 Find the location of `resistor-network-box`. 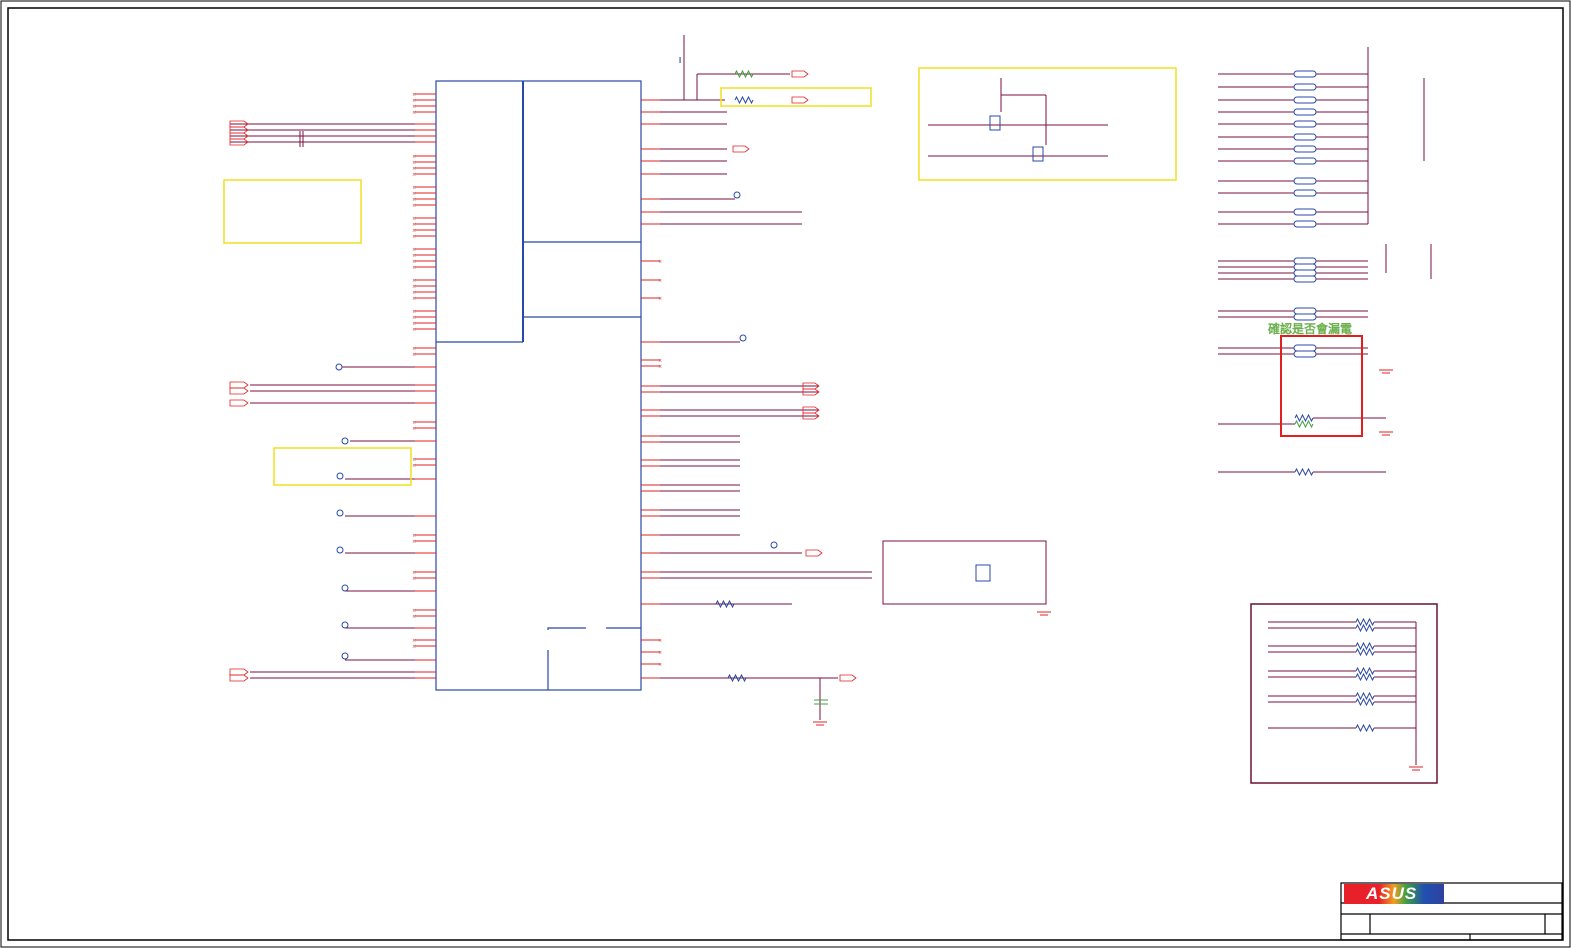

resistor-network-box is located at coordinates (1344, 693).